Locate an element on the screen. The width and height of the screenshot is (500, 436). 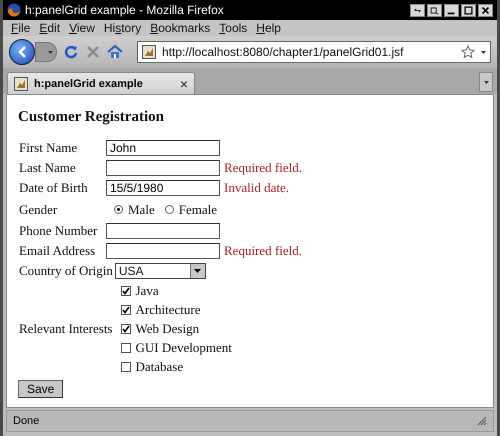
reload-button is located at coordinates (71, 52).